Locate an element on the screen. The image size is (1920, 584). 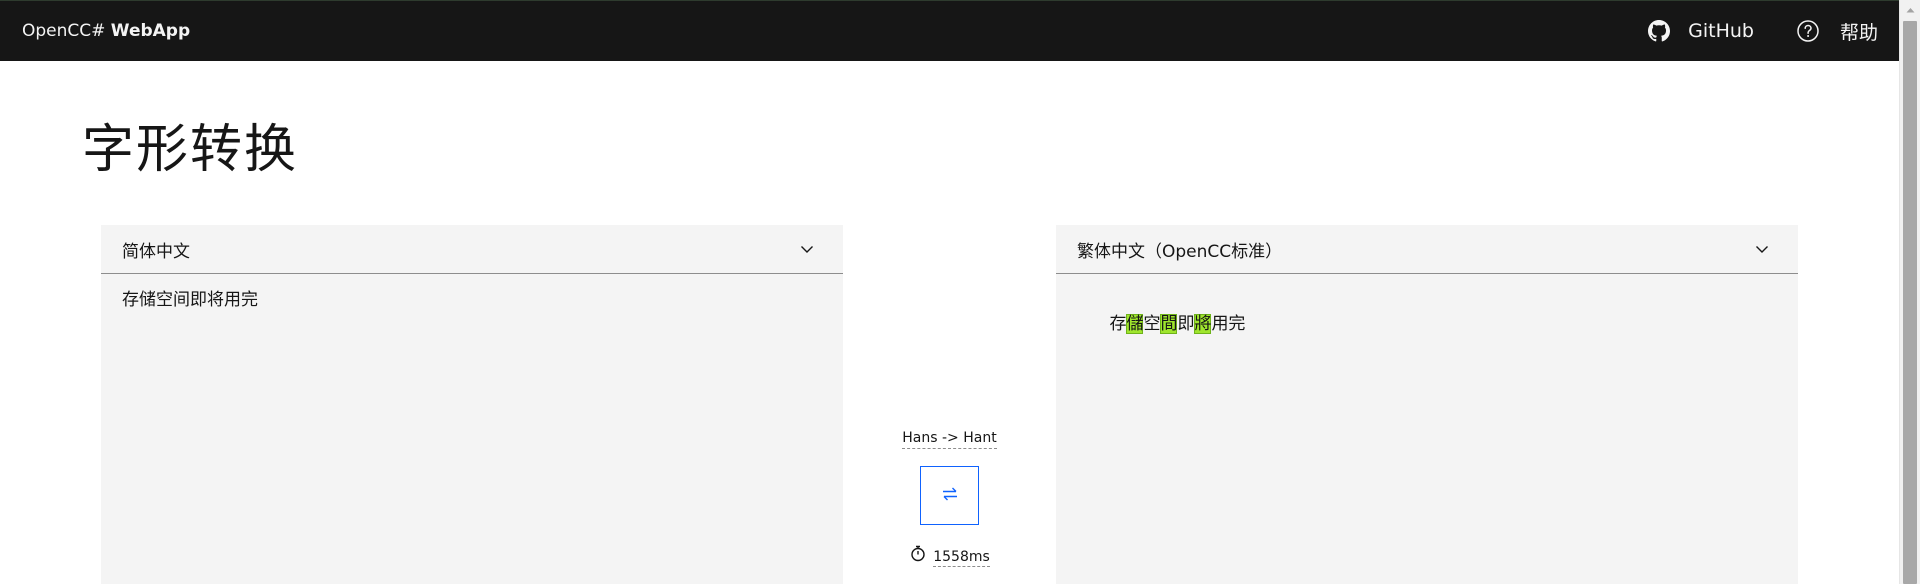
brand-link: OpenCC# WebApp is located at coordinates (106, 31).